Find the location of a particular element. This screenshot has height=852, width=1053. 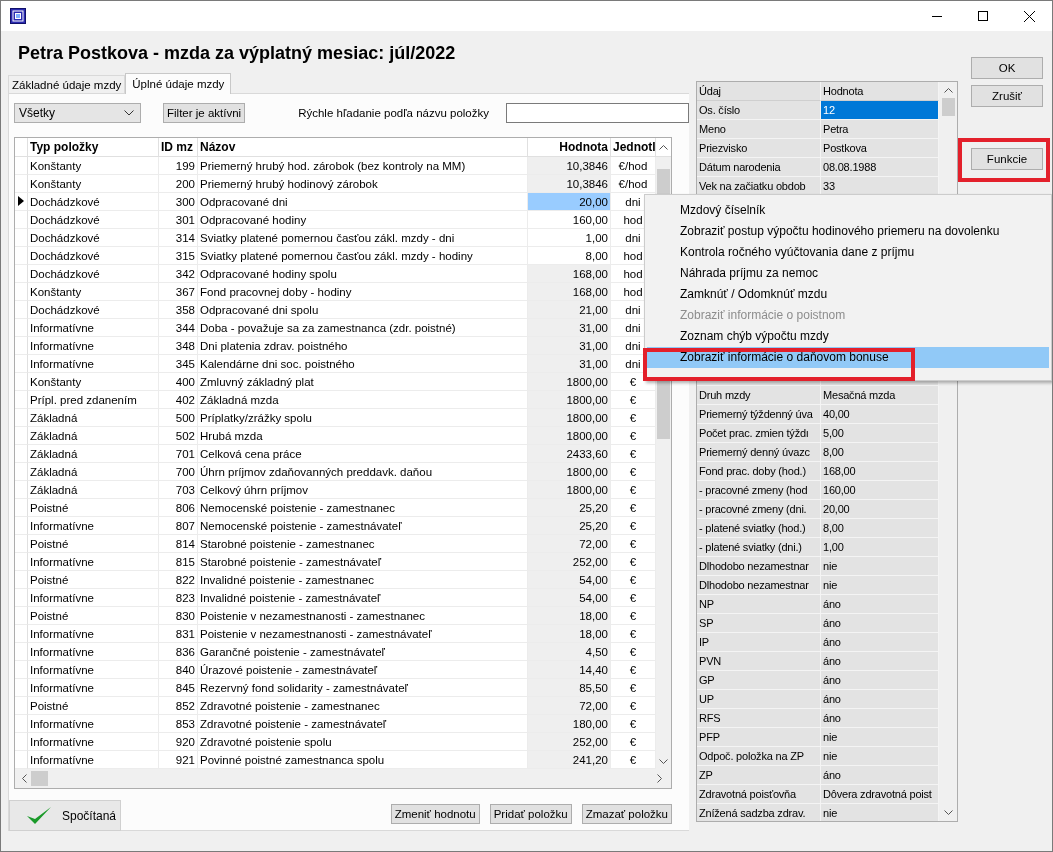

search-field is located at coordinates (597, 113).